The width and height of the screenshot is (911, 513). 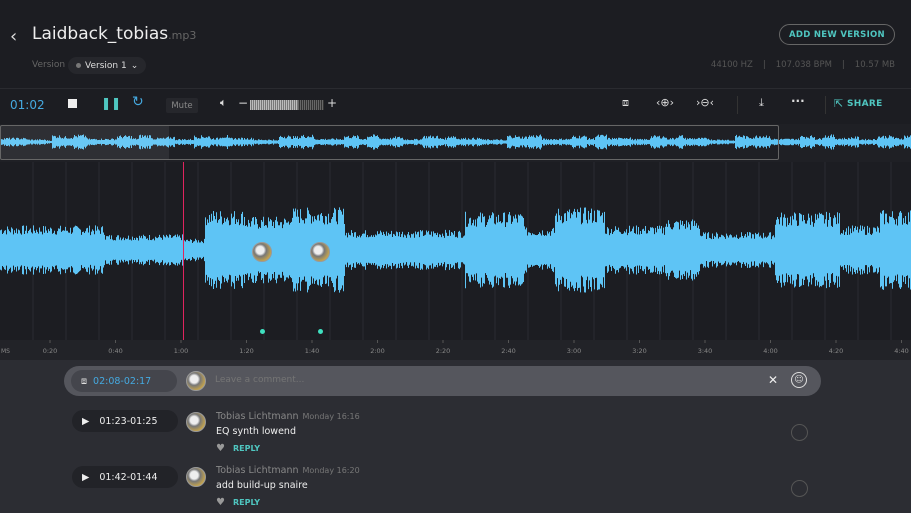 What do you see at coordinates (312, 351) in the screenshot?
I see `timeline-tick-label: 1:40` at bounding box center [312, 351].